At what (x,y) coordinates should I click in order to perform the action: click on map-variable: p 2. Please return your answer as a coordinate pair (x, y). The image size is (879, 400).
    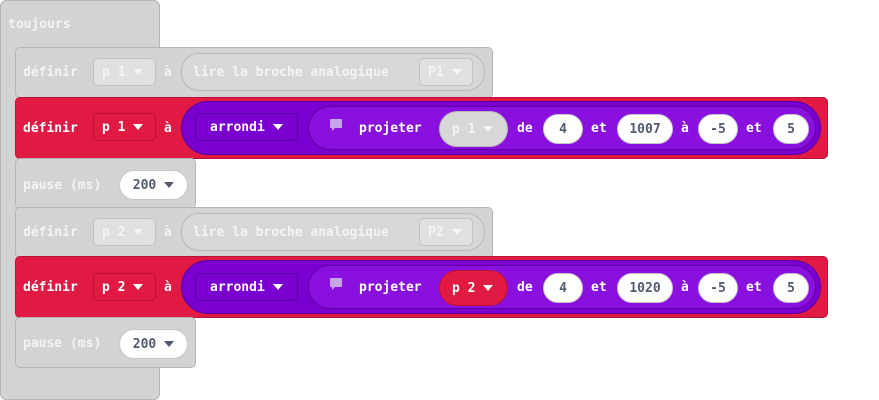
    Looking at the image, I should click on (473, 288).